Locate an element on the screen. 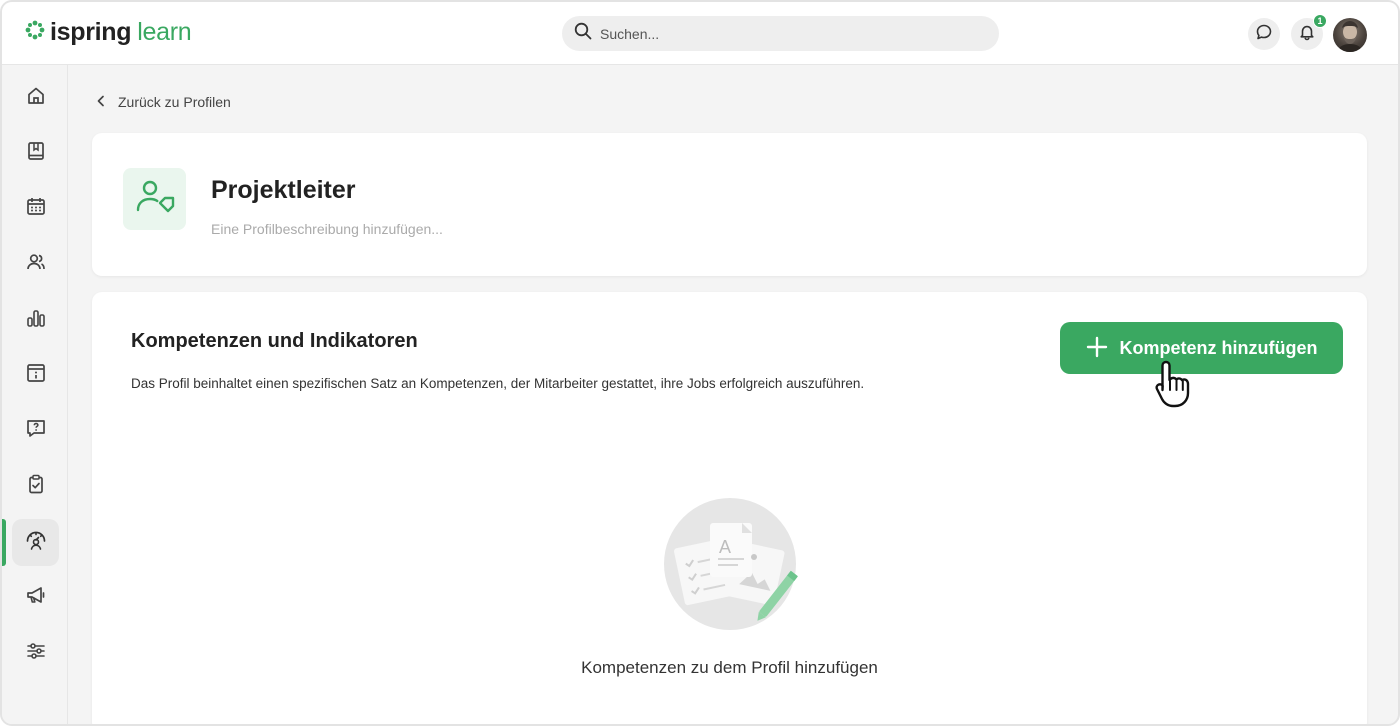 The width and height of the screenshot is (1400, 726). profile-icon-tile is located at coordinates (154, 199).